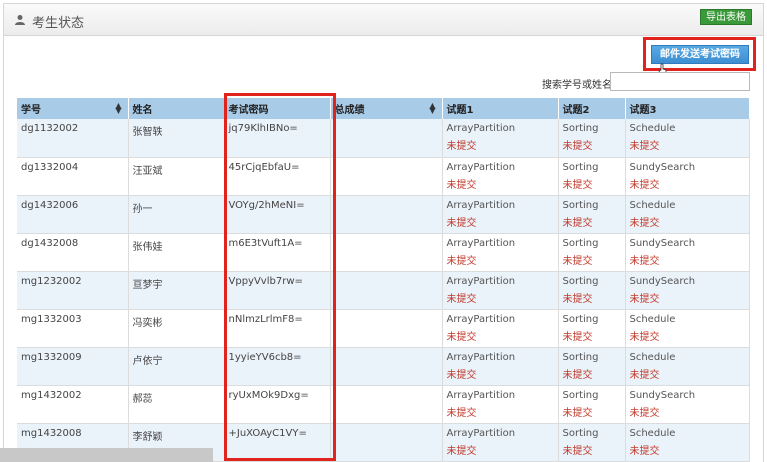 This screenshot has height=462, width=767. What do you see at coordinates (50, 205) in the screenshot?
I see `student-id: dg1432006` at bounding box center [50, 205].